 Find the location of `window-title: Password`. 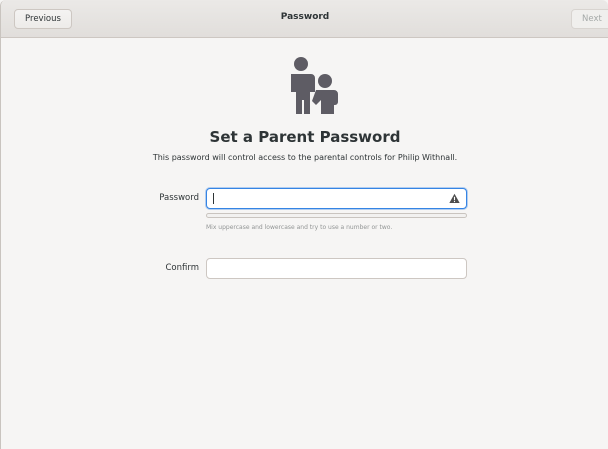

window-title: Password is located at coordinates (305, 17).